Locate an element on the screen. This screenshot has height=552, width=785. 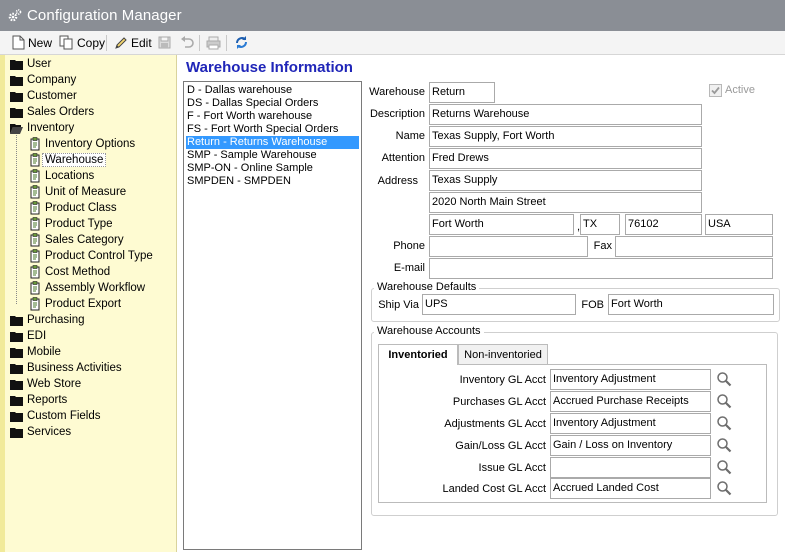
new-document-icon is located at coordinates (18, 42).